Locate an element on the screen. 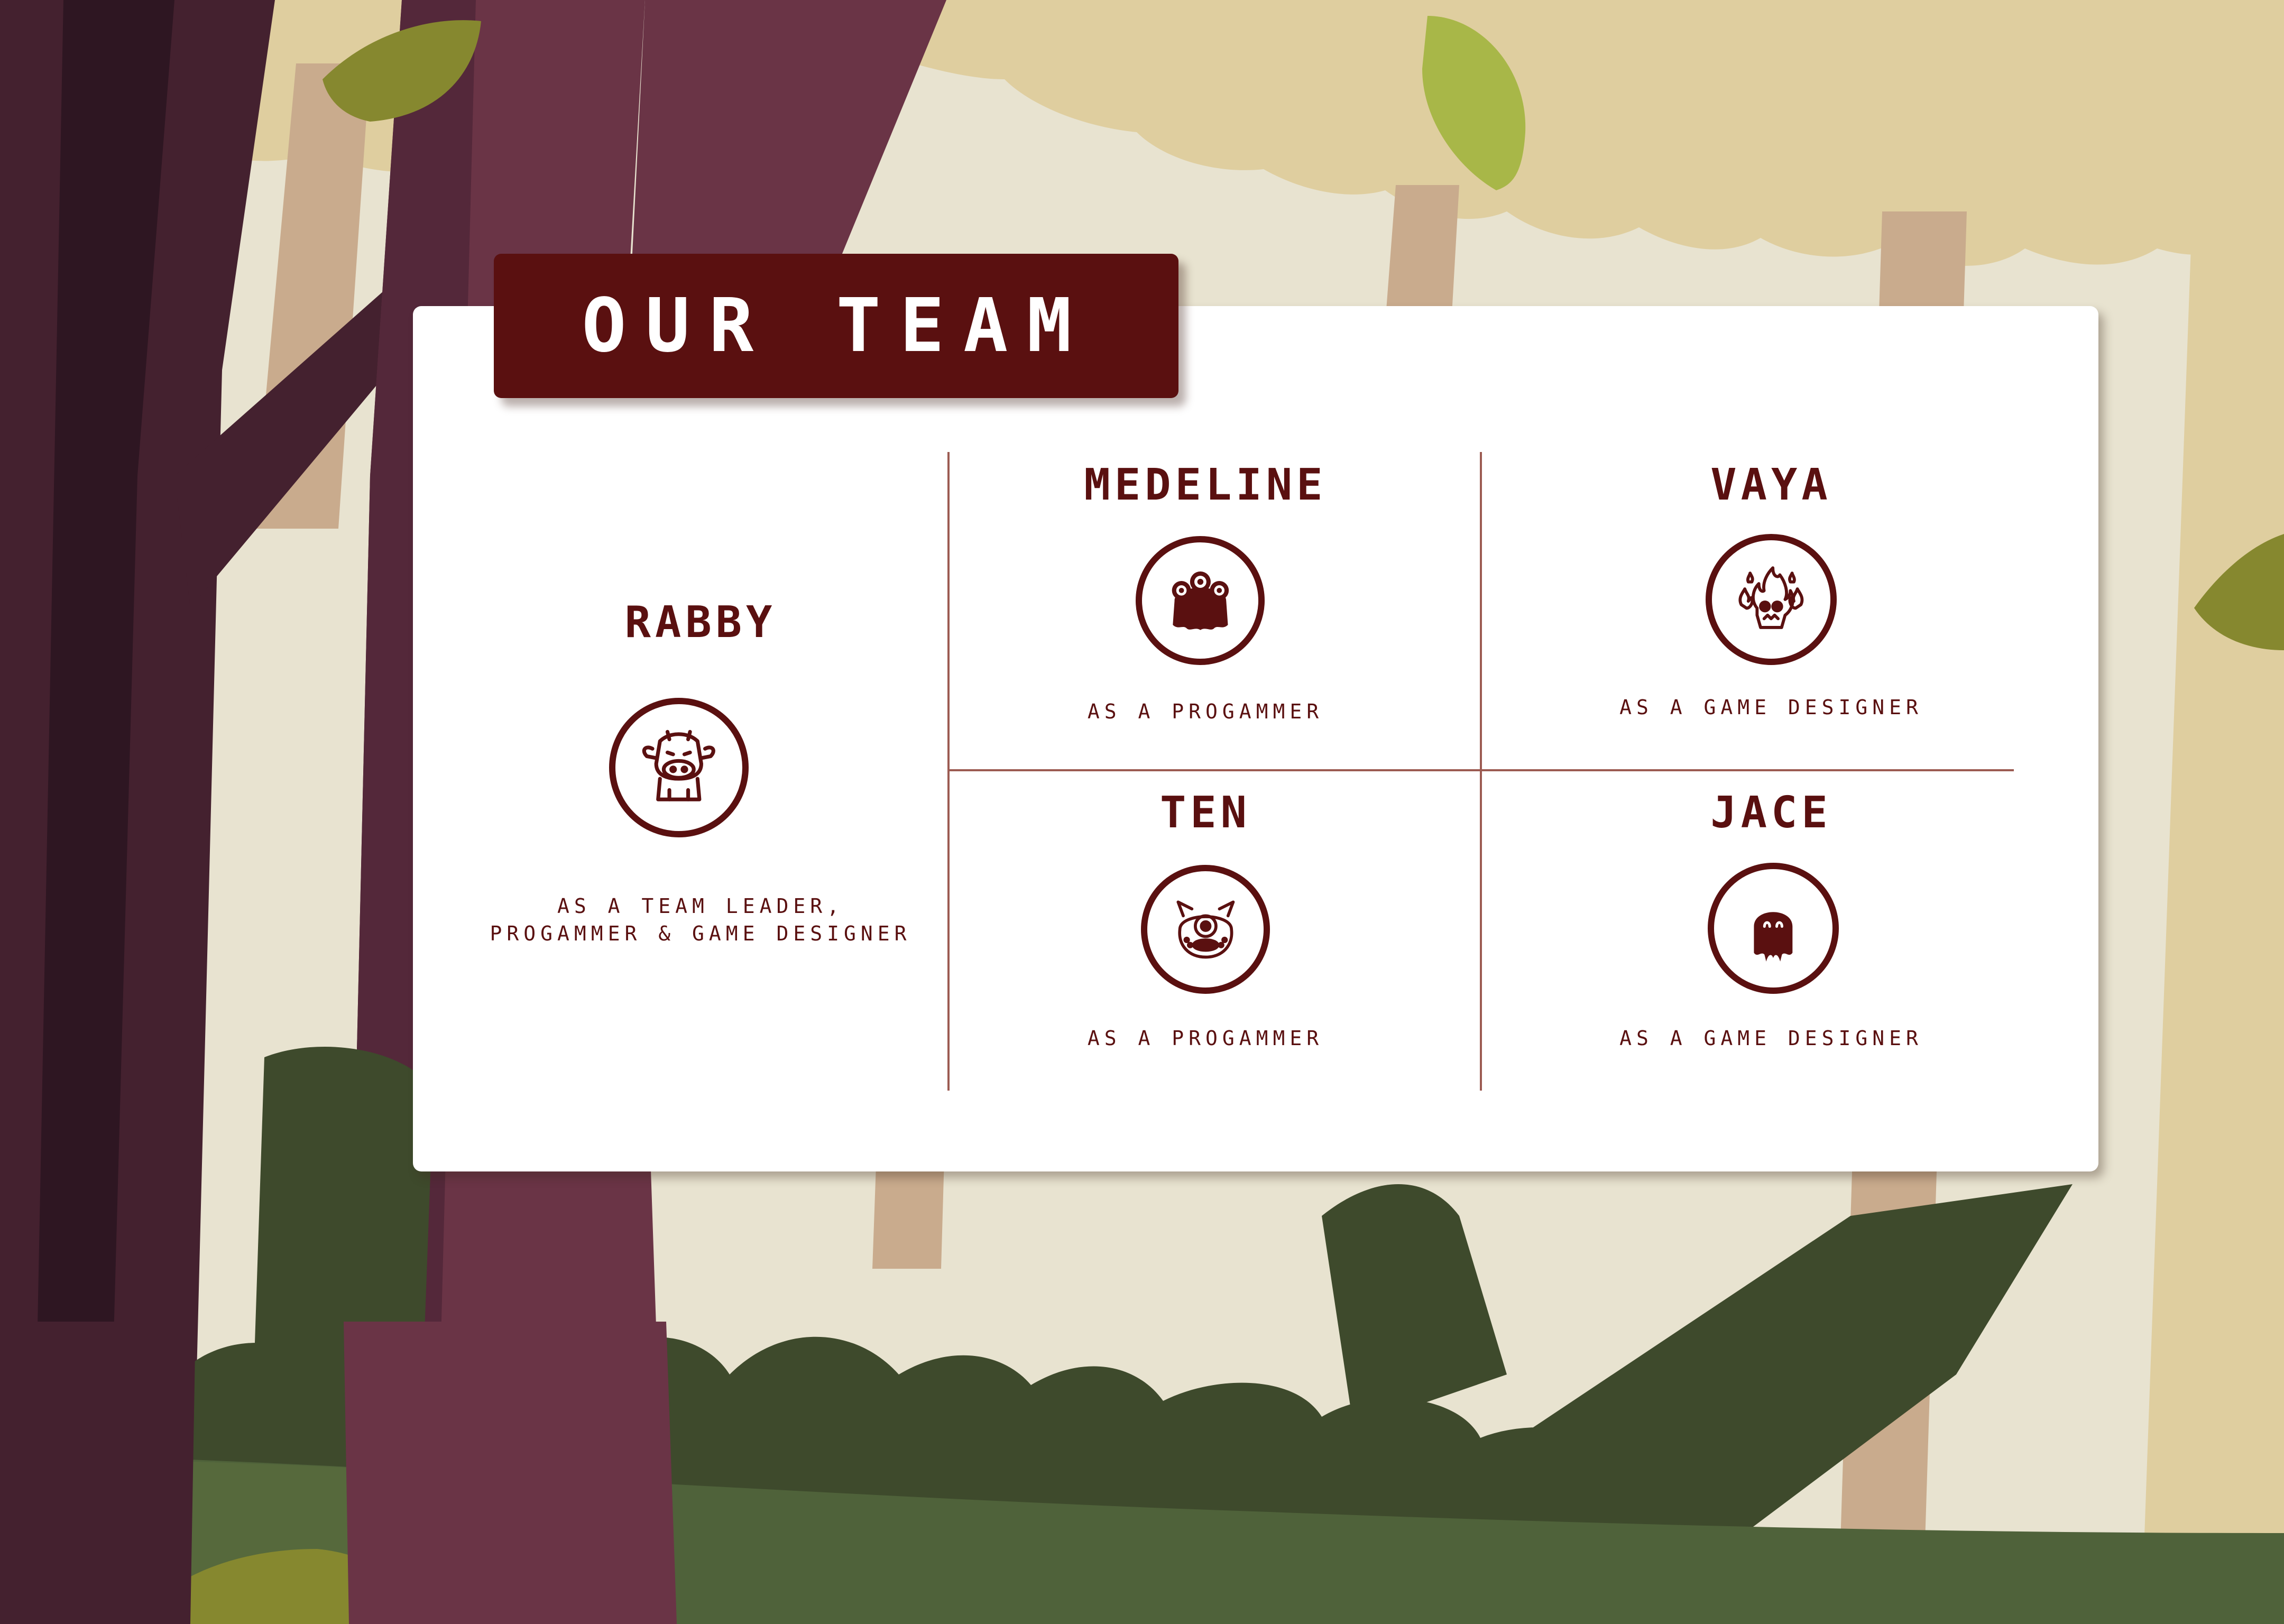 Image resolution: width=2284 pixels, height=1624 pixels. member-role-line1: AS A TEAM LEADER, is located at coordinates (700, 906).